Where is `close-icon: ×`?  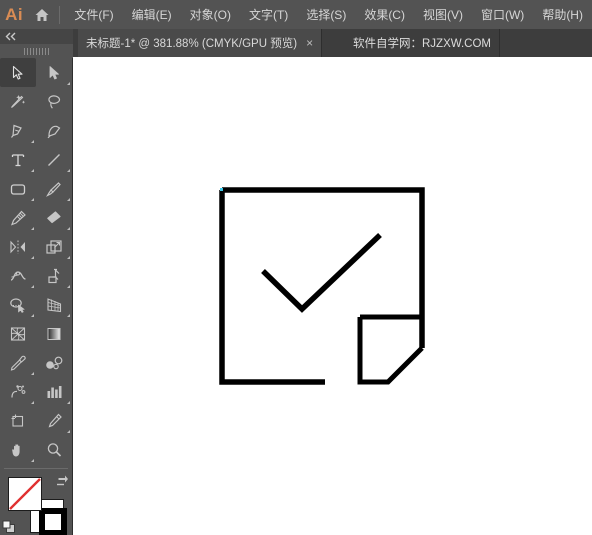
close-icon: × is located at coordinates (309, 43).